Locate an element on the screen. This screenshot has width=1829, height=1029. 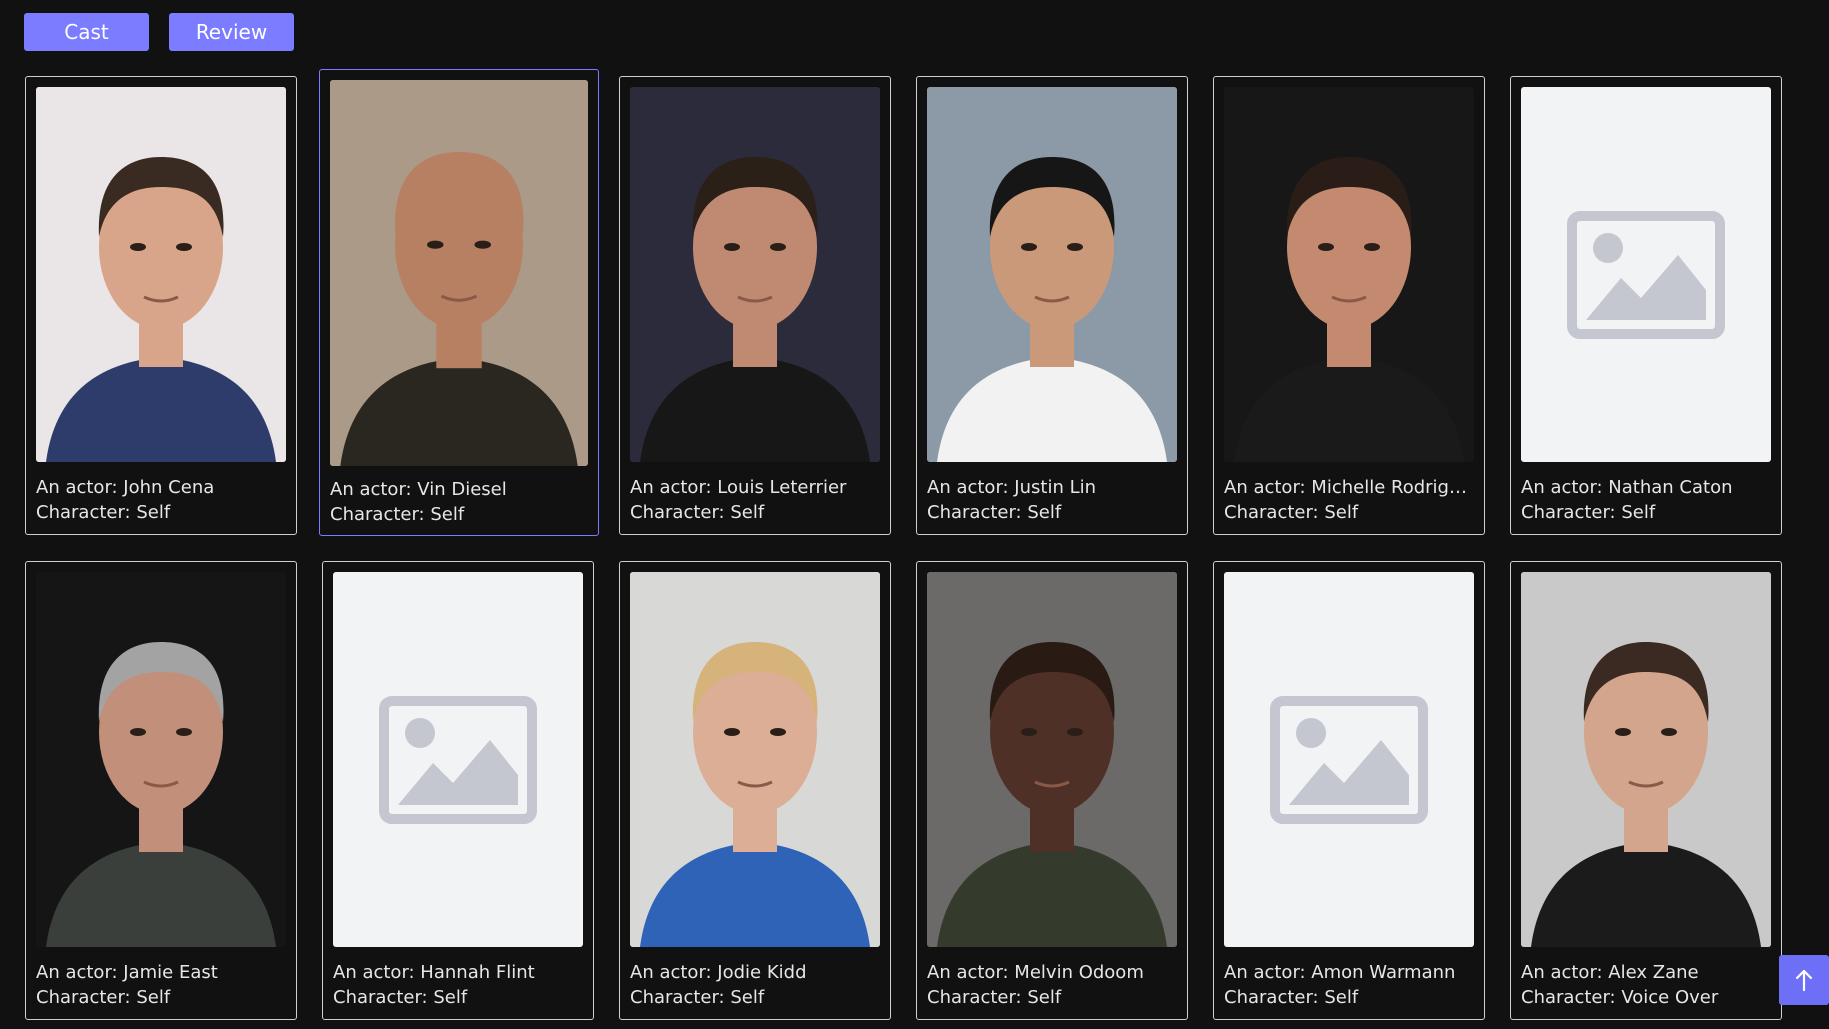
actor-name: An actor: Alex Zane is located at coordinates (1610, 972).